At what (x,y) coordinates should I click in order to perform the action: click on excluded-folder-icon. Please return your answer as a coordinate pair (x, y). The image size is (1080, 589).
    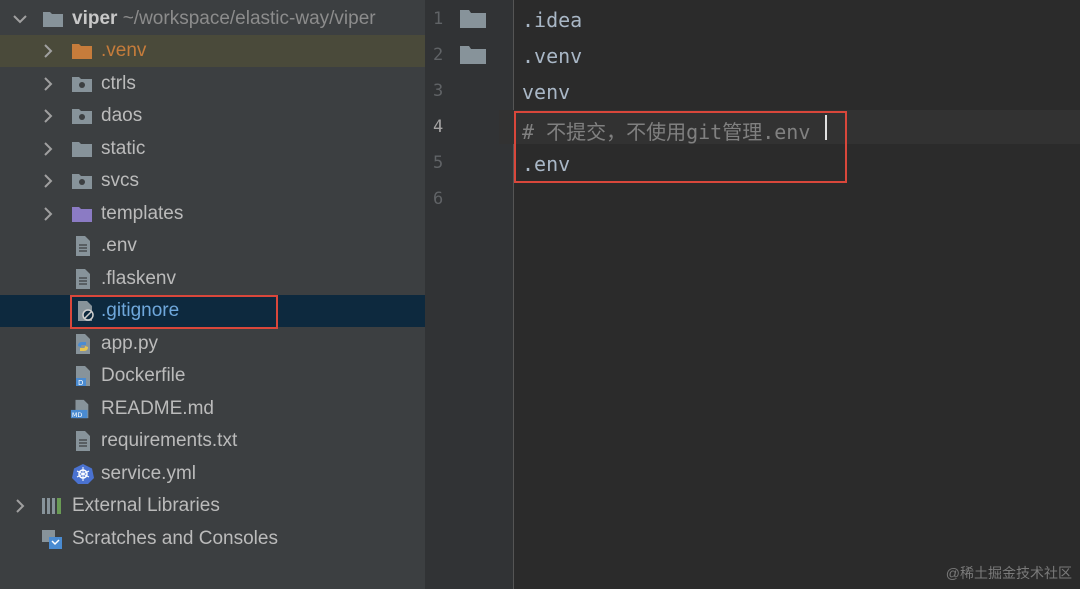
    Looking at the image, I should click on (82, 51).